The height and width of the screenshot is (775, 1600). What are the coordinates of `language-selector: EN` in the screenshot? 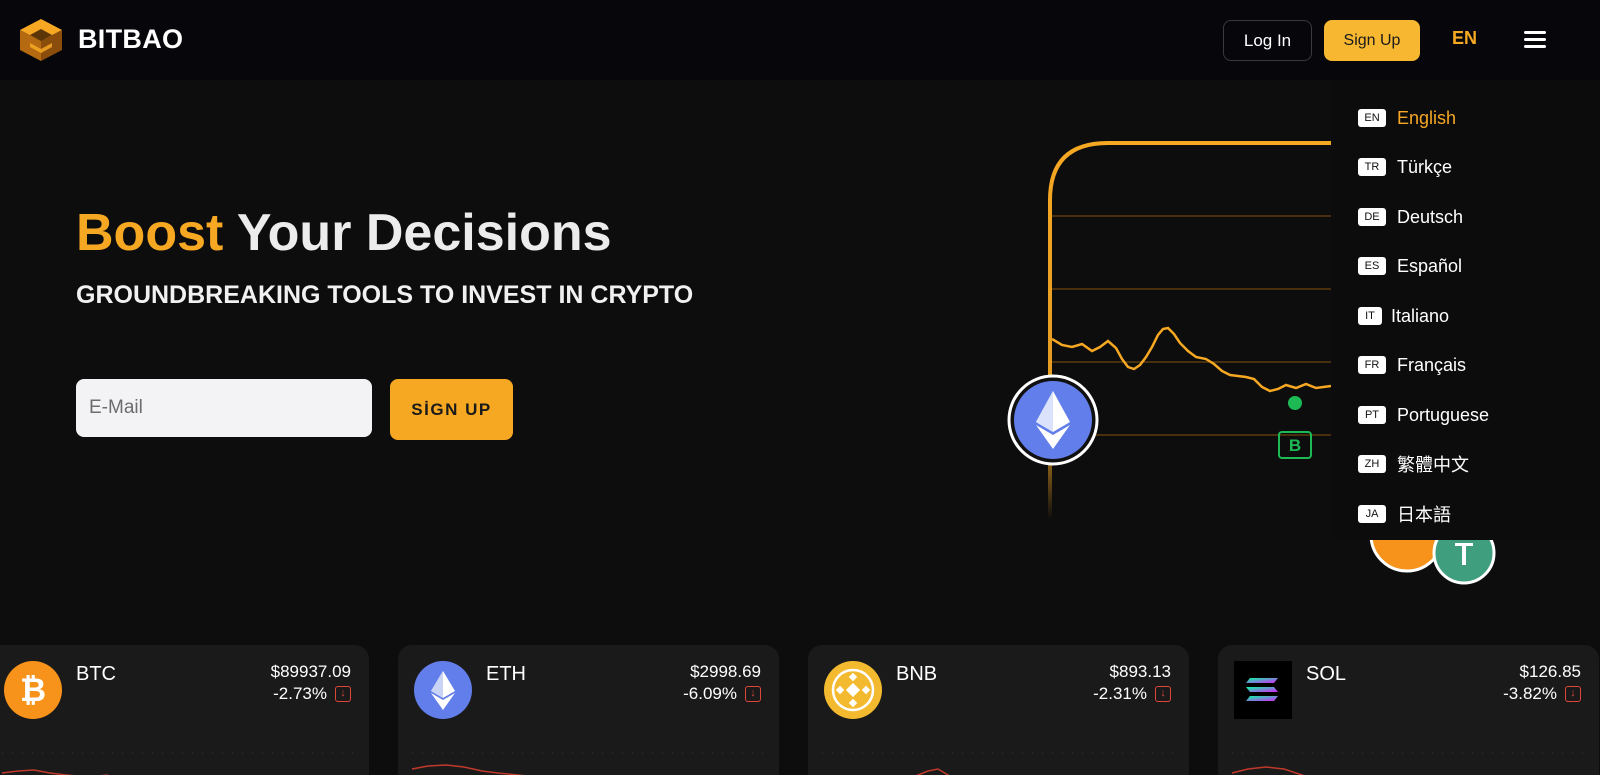 It's located at (1464, 38).